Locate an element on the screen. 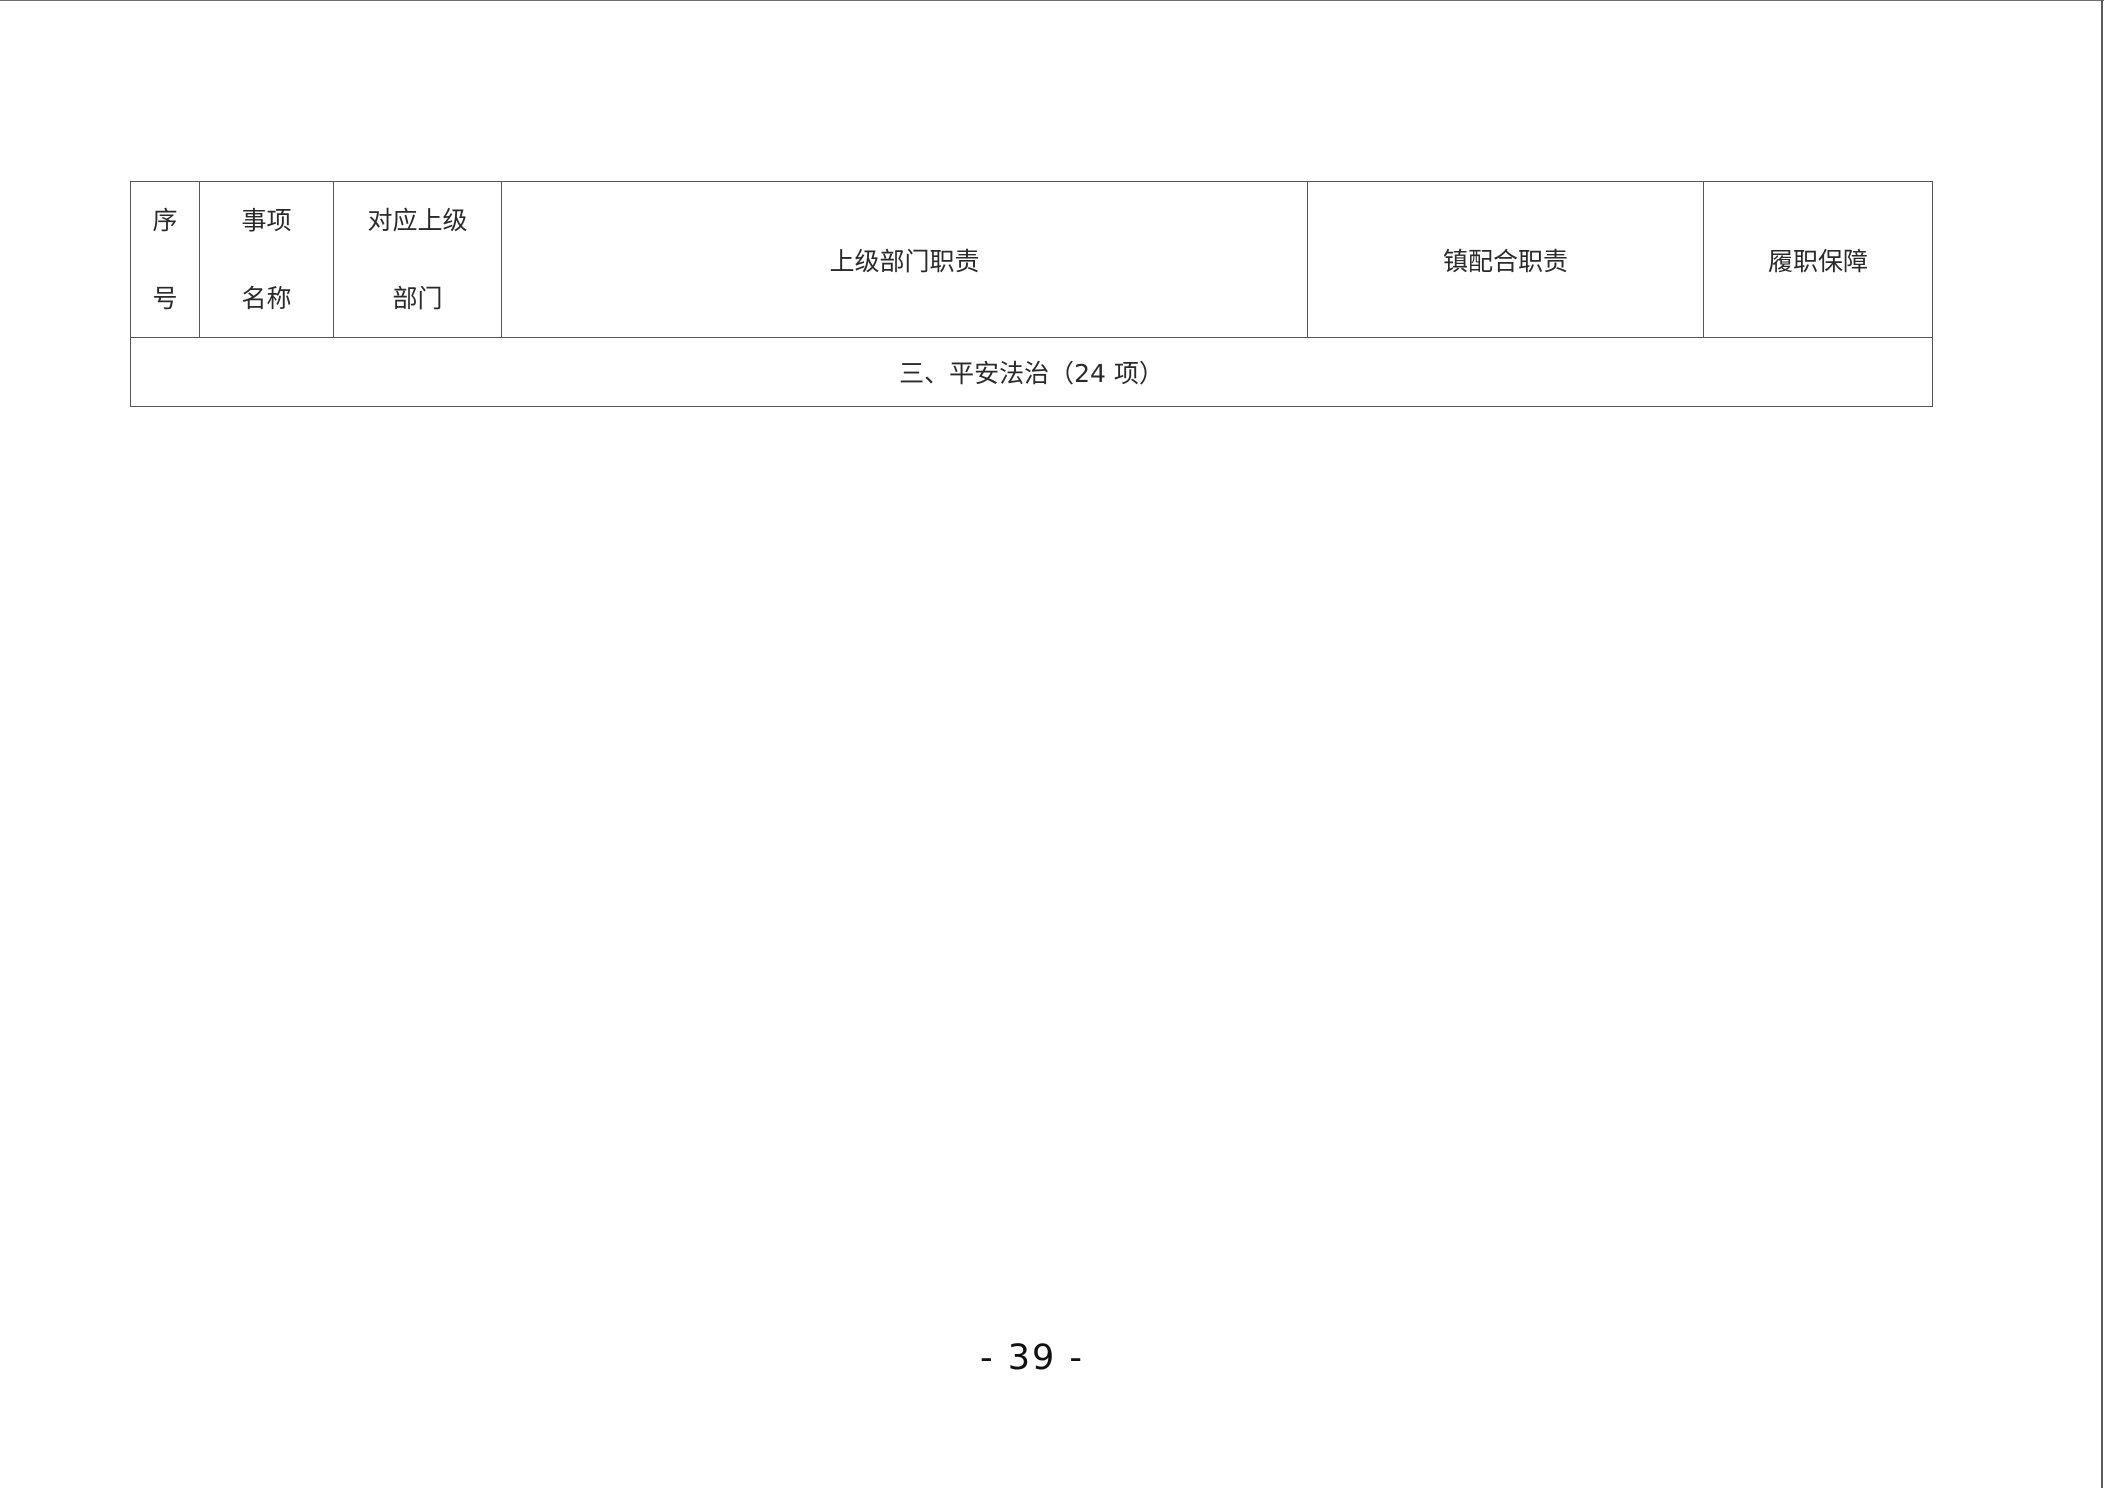 The image size is (2104, 1488). header-item-name: 事项 名称 is located at coordinates (266, 259).